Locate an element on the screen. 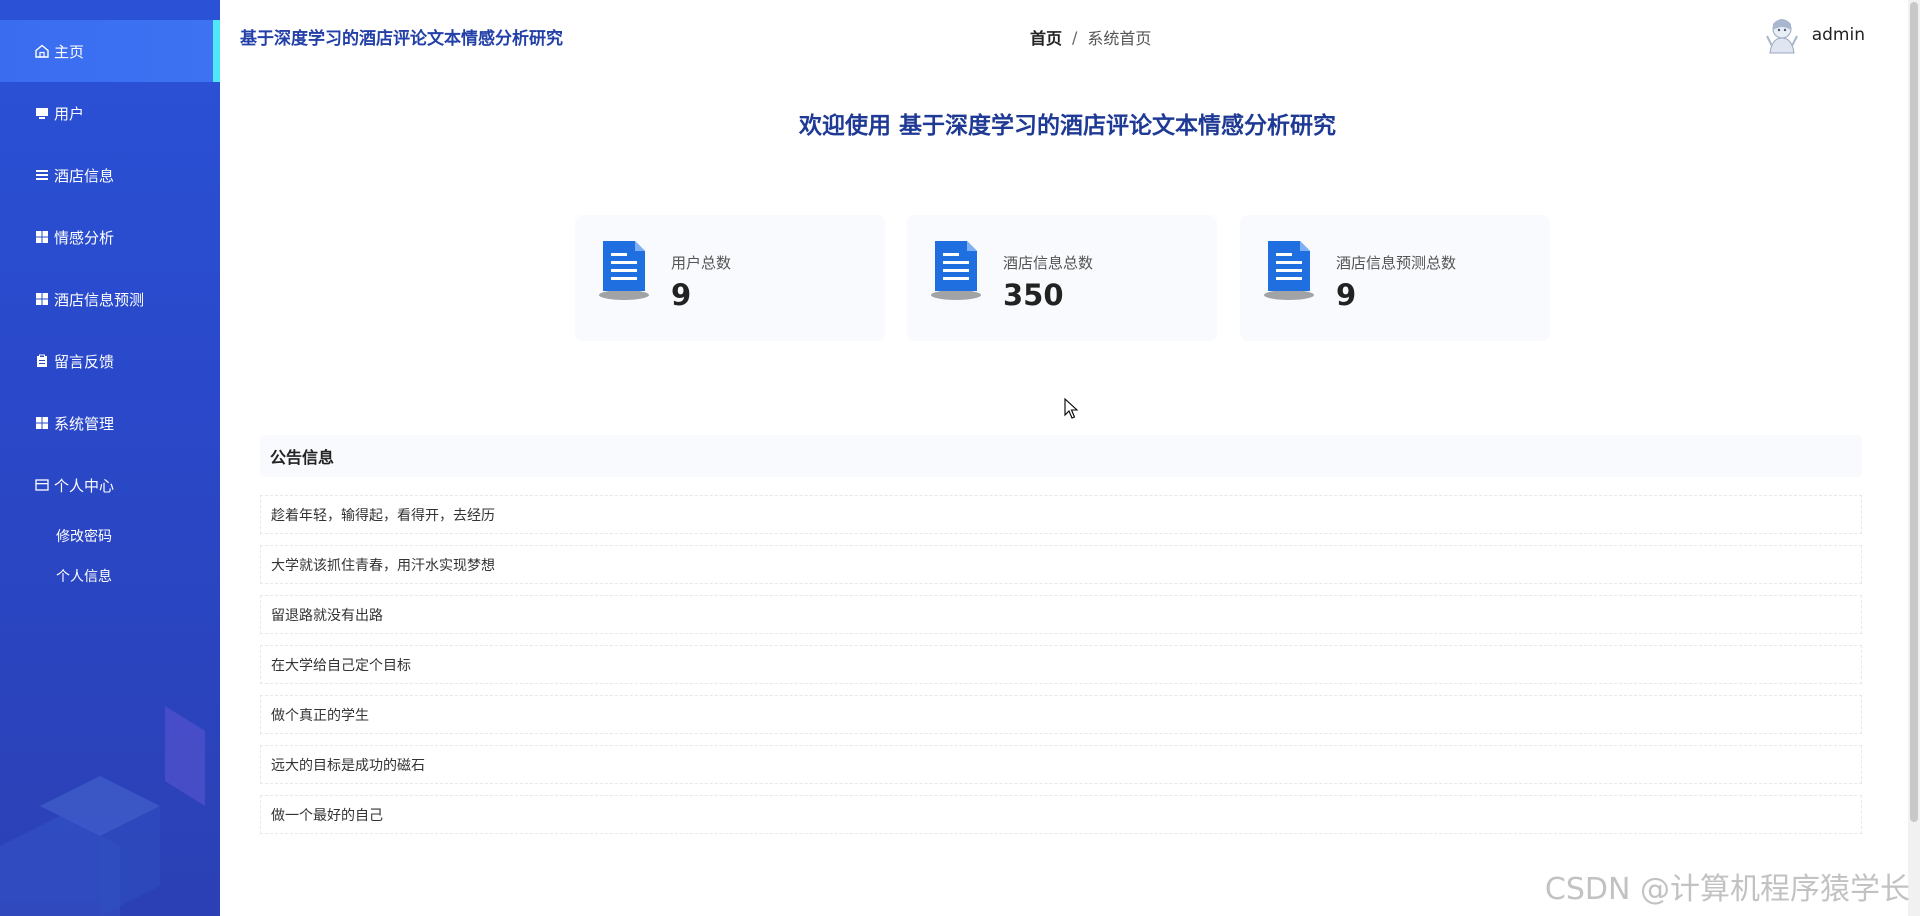 The image size is (1920, 916). notice-item: 留退路就没有出路 is located at coordinates (1061, 614).